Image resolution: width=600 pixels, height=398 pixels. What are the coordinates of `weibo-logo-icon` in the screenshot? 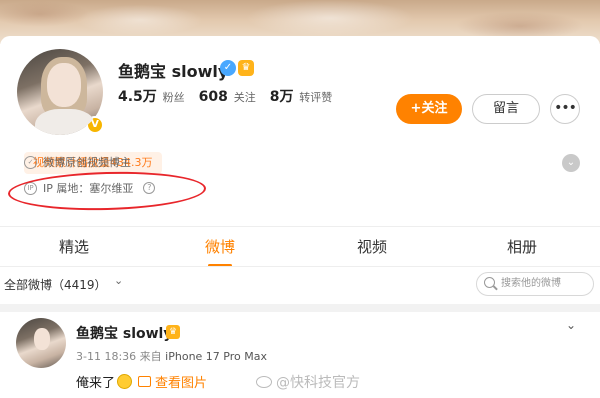 It's located at (264, 382).